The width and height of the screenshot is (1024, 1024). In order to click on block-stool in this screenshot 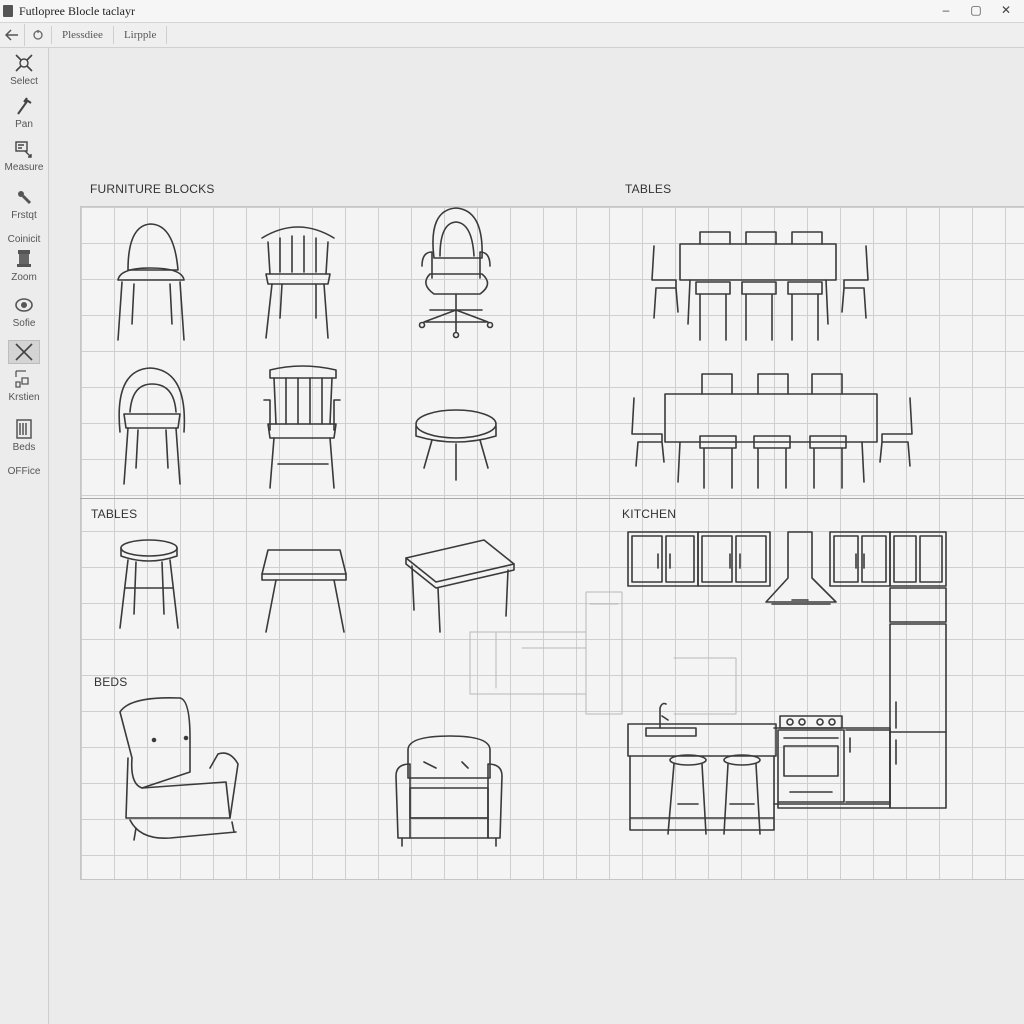, I will do `click(149, 584)`.